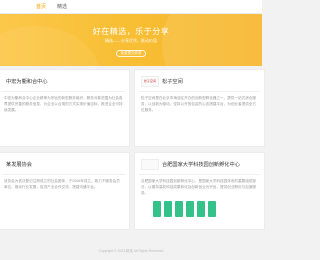  Describe the element at coordinates (150, 164) in the screenshot. I see `card-logo` at that location.